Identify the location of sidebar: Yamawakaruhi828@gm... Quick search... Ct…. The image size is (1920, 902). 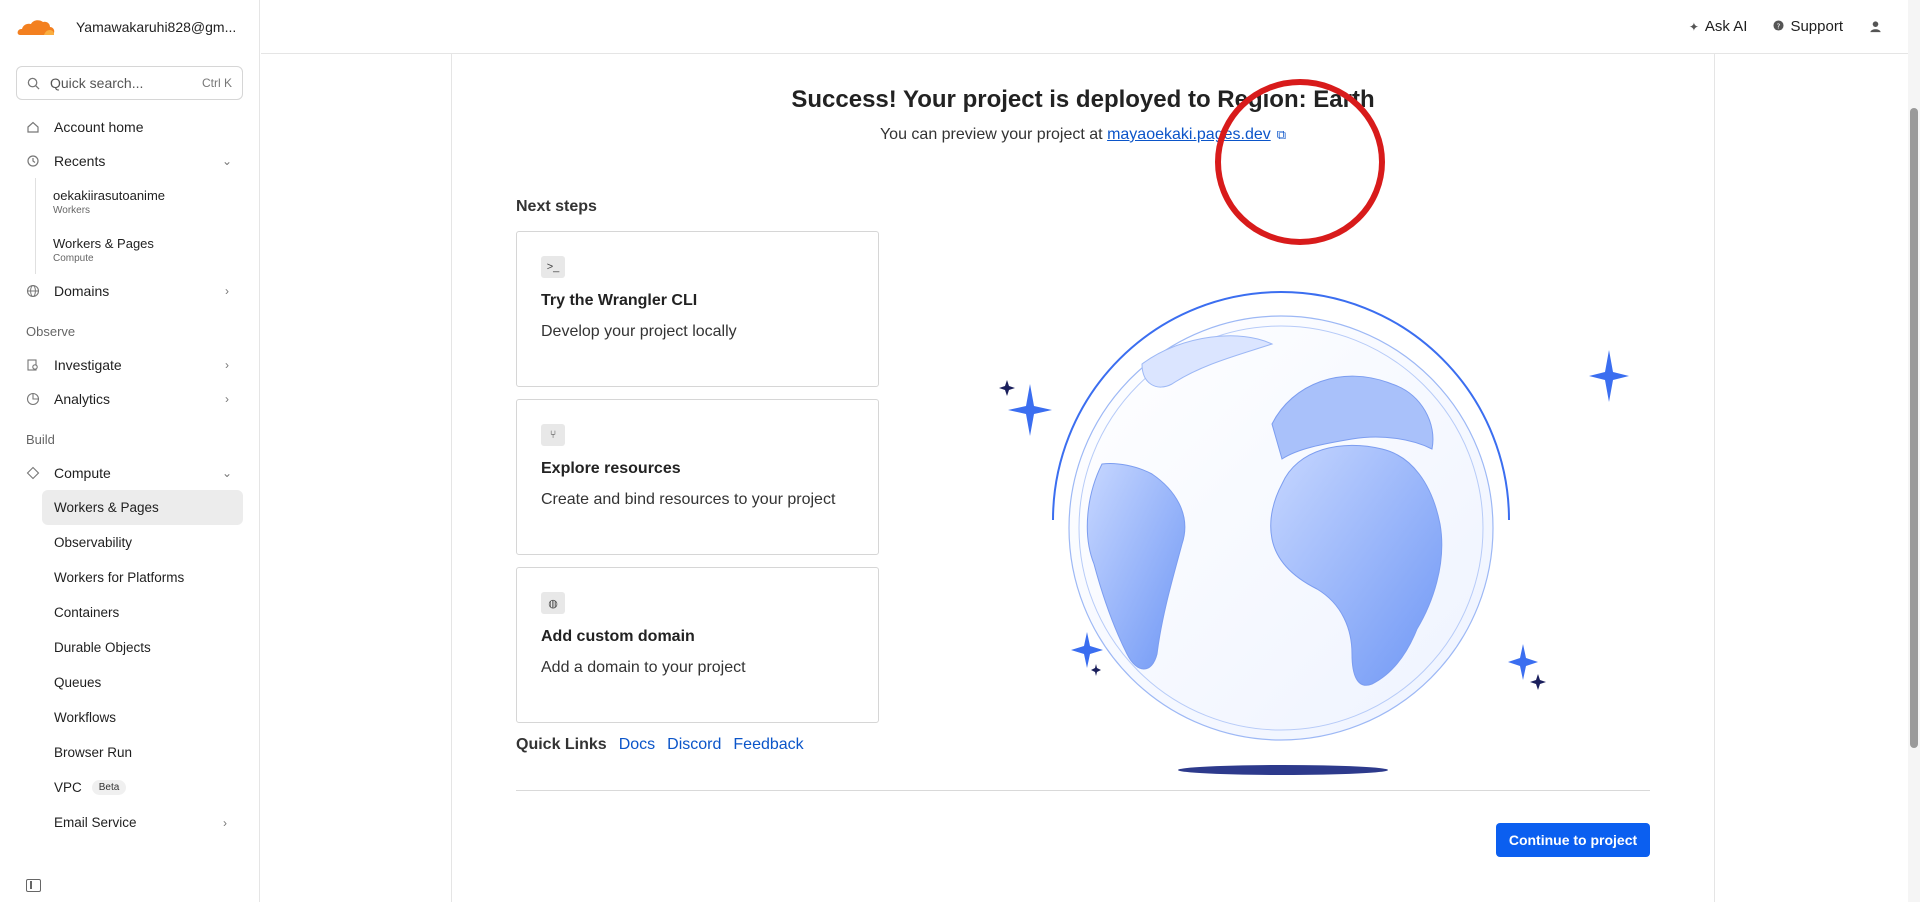
(130, 451).